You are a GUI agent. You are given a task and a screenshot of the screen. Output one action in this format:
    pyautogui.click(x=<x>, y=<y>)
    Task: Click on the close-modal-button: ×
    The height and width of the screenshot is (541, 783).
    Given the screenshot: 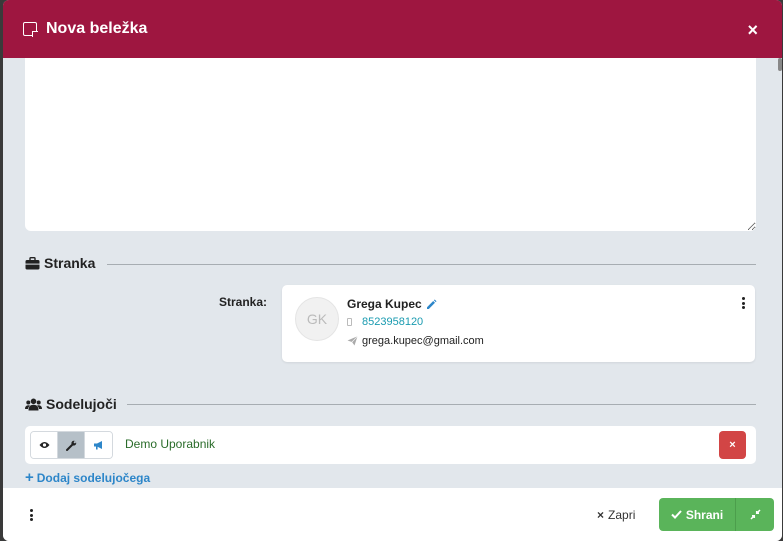 What is the action you would take?
    pyautogui.click(x=752, y=30)
    